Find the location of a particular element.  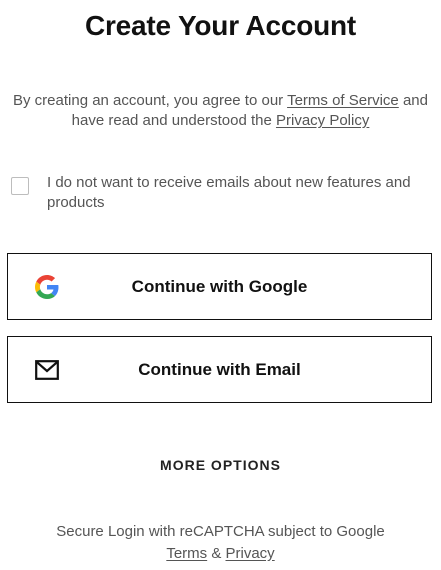

google-icon is located at coordinates (47, 287).